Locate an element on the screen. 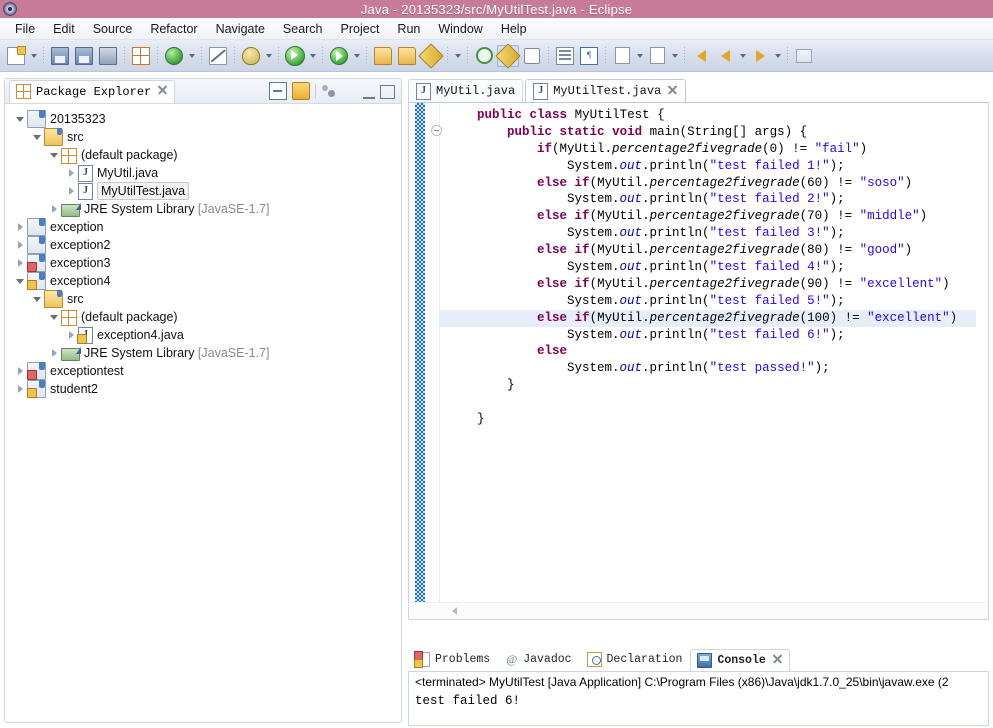 This screenshot has width=993, height=728. maximize-view-icon is located at coordinates (387, 92).